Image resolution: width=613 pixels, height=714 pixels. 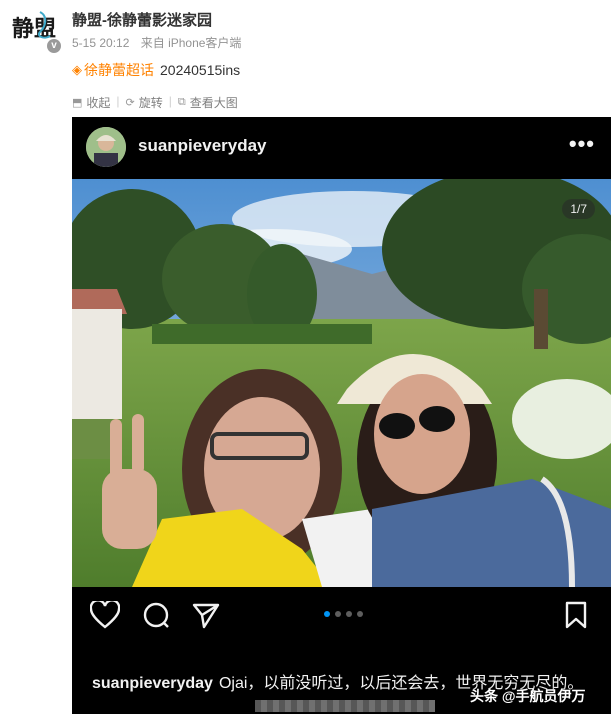 I want to click on diamond-icon: ◈, so click(x=77, y=69).